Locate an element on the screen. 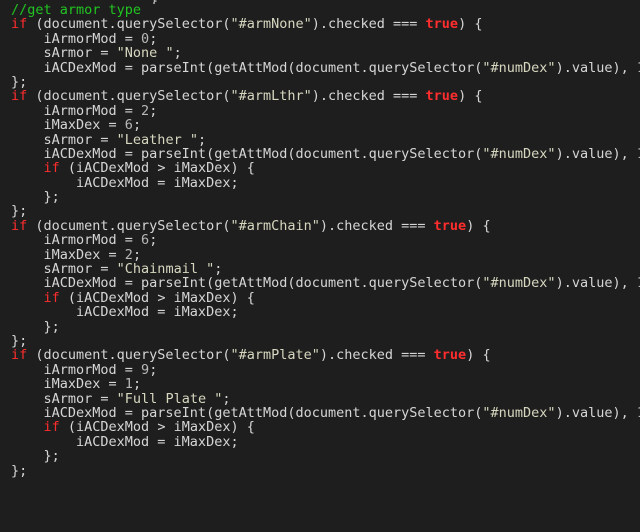 Image resolution: width=640 pixels, height=532 pixels. string-token: "#armChain" is located at coordinates (275, 225).